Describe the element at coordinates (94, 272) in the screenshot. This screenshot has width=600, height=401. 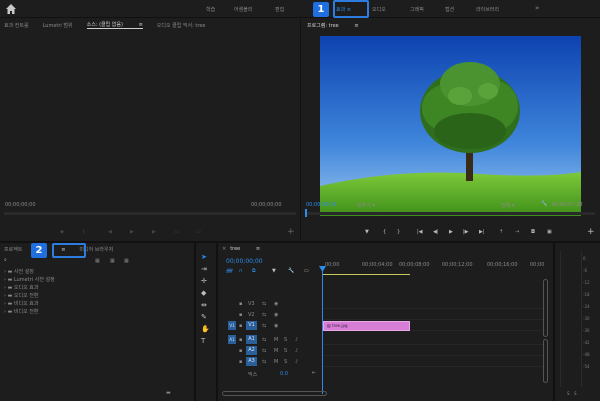
I see `tree-item-presets: › ▬ 사전 설정` at that location.